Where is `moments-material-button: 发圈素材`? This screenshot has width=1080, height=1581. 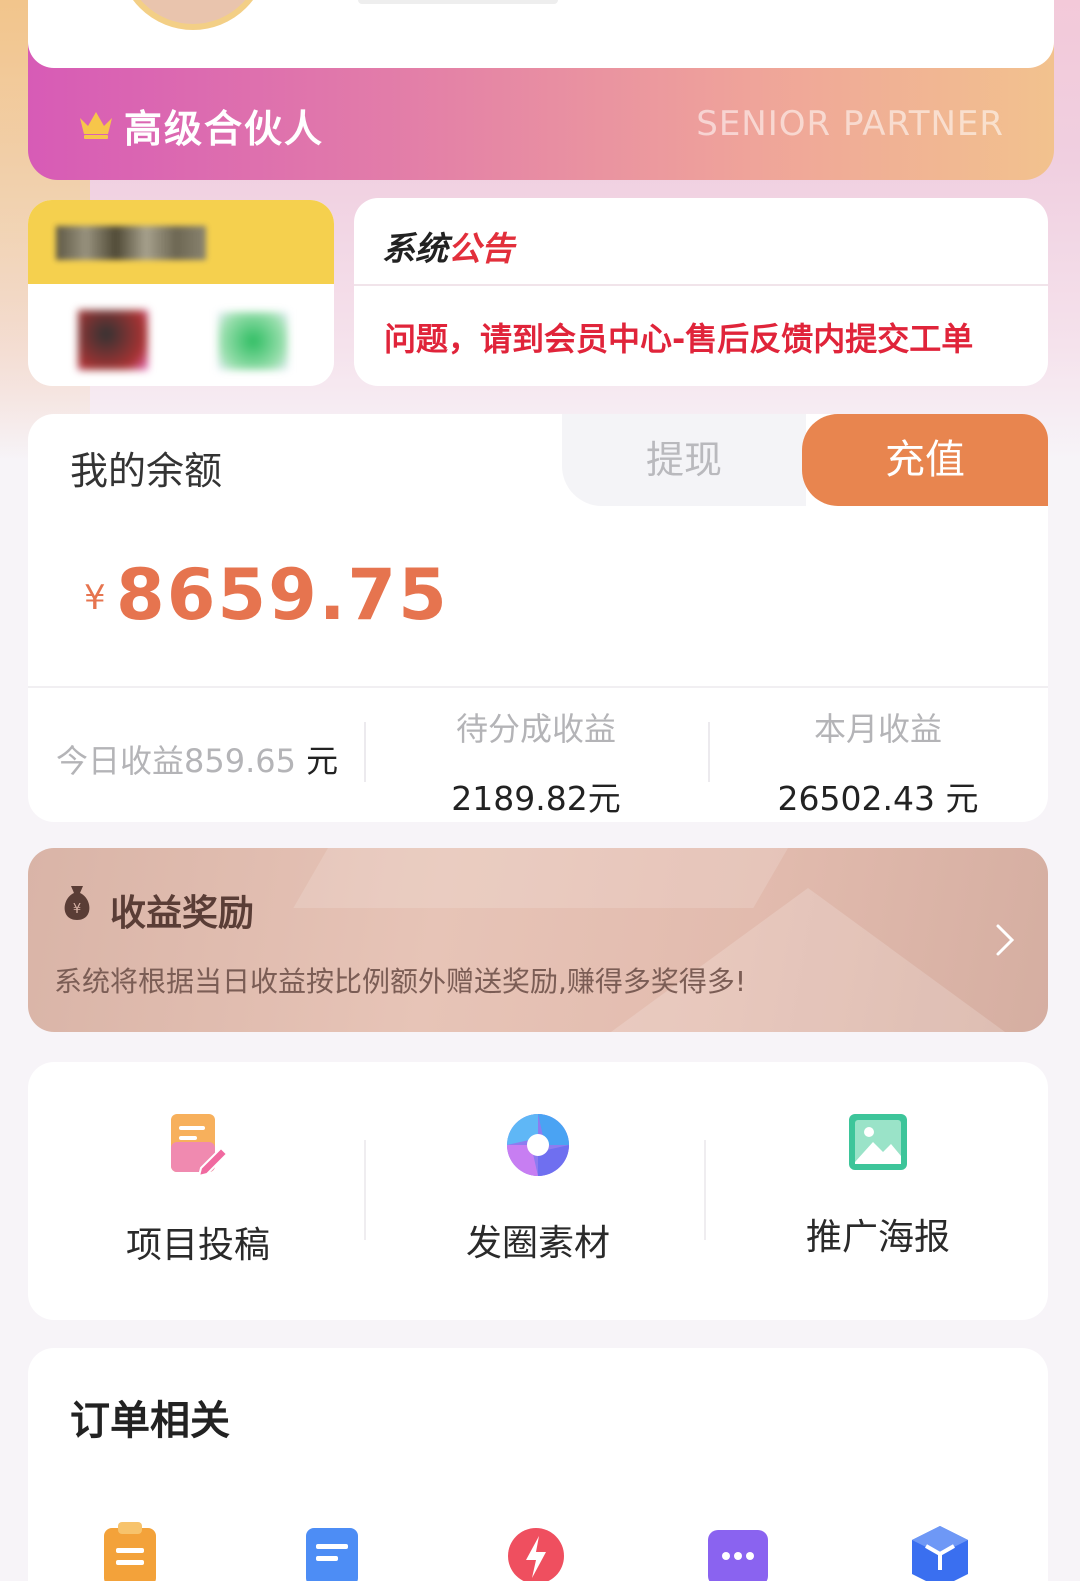 moments-material-button: 发圈素材 is located at coordinates (538, 1189).